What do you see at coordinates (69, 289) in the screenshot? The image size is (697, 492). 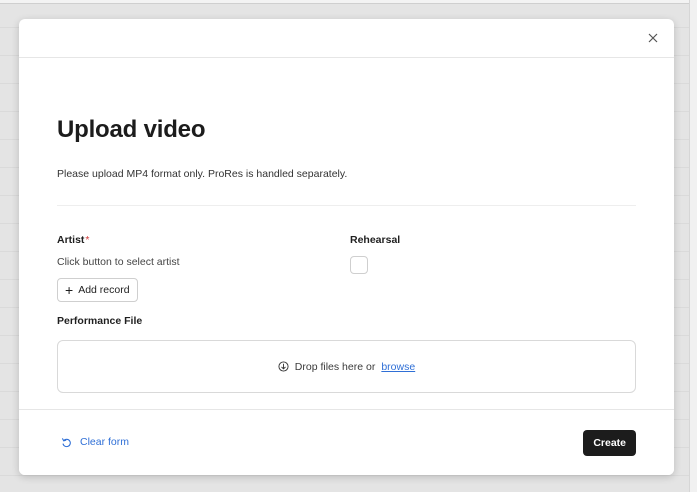 I see `plus-icon: +` at bounding box center [69, 289].